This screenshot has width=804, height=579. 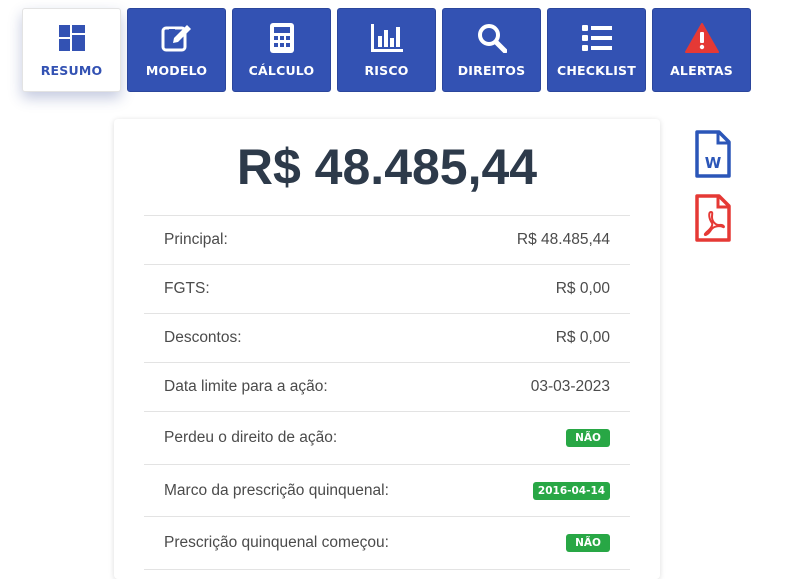 I want to click on tab-modelo: MODELO, so click(x=176, y=50).